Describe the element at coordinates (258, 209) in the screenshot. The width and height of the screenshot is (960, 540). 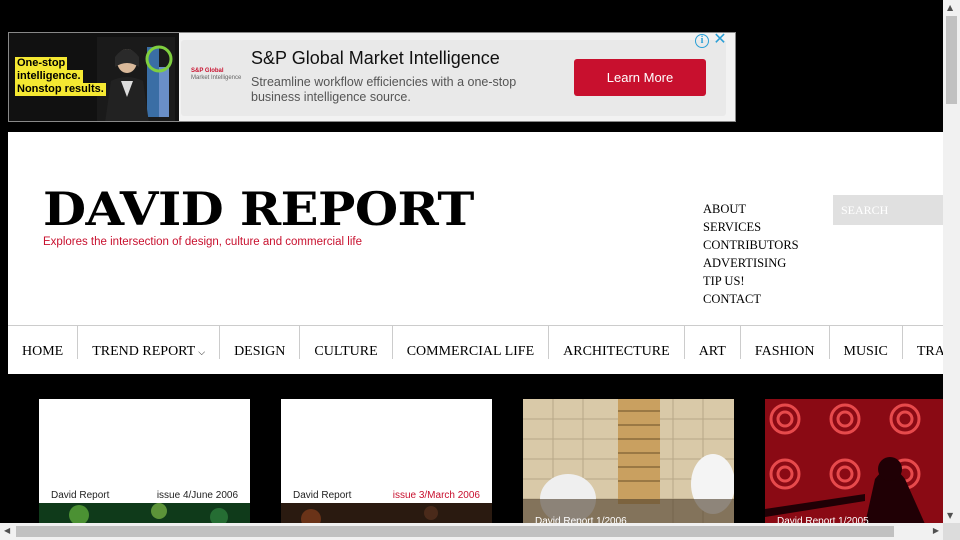
I see `site-logo: DAVID REPORT` at that location.